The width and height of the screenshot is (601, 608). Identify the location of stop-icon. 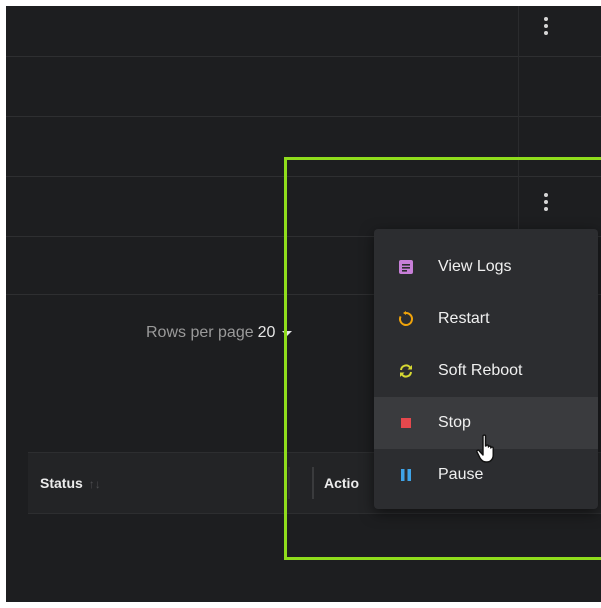
(406, 423).